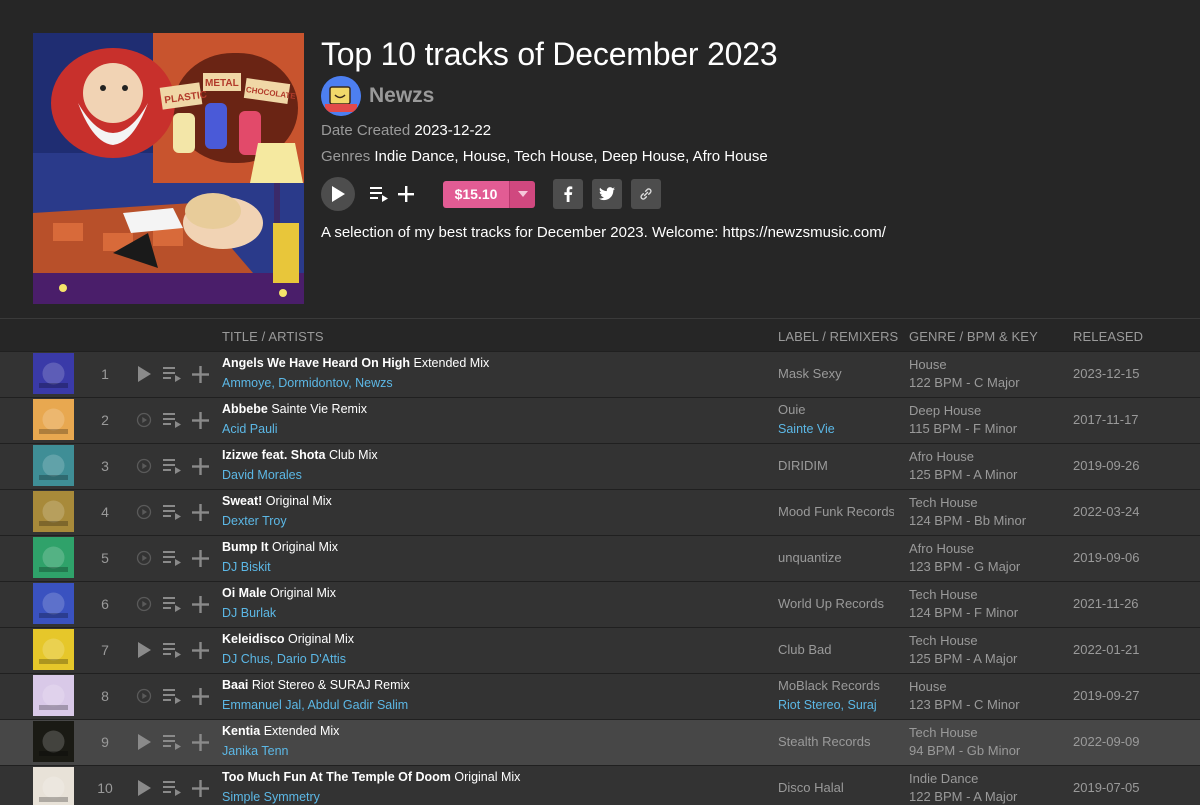 This screenshot has width=1200, height=805. Describe the element at coordinates (568, 194) in the screenshot. I see `share-facebook-button` at that location.